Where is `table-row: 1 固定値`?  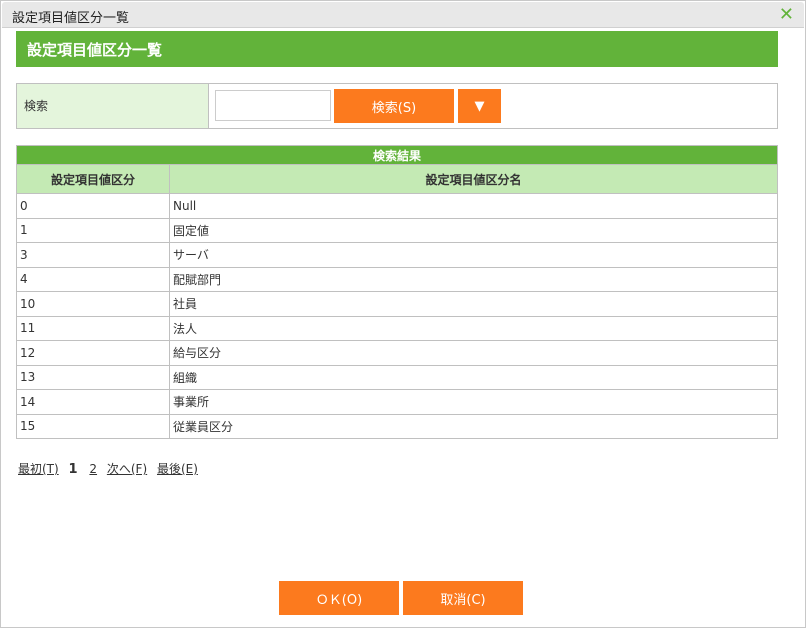 table-row: 1 固定値 is located at coordinates (397, 230).